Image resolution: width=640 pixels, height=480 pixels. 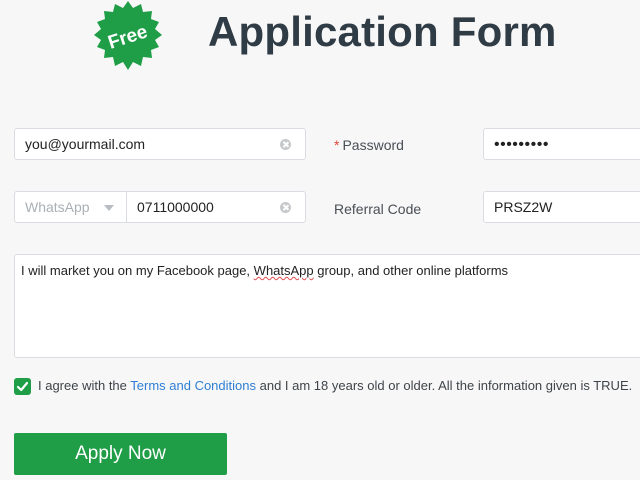 What do you see at coordinates (561, 207) in the screenshot?
I see `referral-field: PRSZ2W` at bounding box center [561, 207].